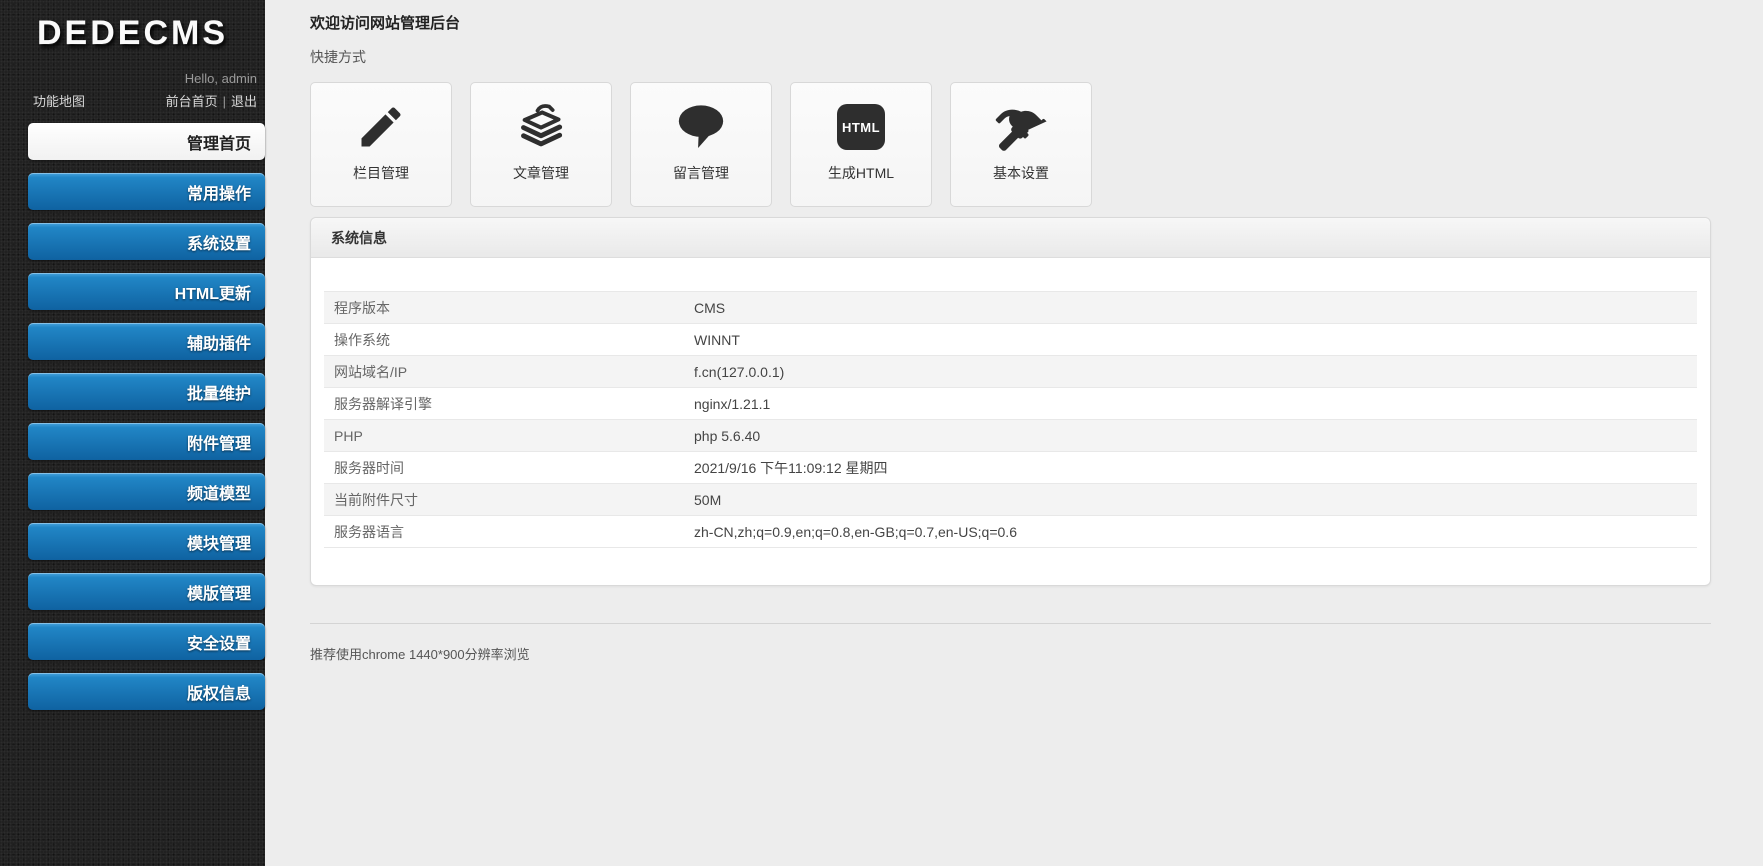  I want to click on row-label: 当前附件尺寸, so click(509, 499).